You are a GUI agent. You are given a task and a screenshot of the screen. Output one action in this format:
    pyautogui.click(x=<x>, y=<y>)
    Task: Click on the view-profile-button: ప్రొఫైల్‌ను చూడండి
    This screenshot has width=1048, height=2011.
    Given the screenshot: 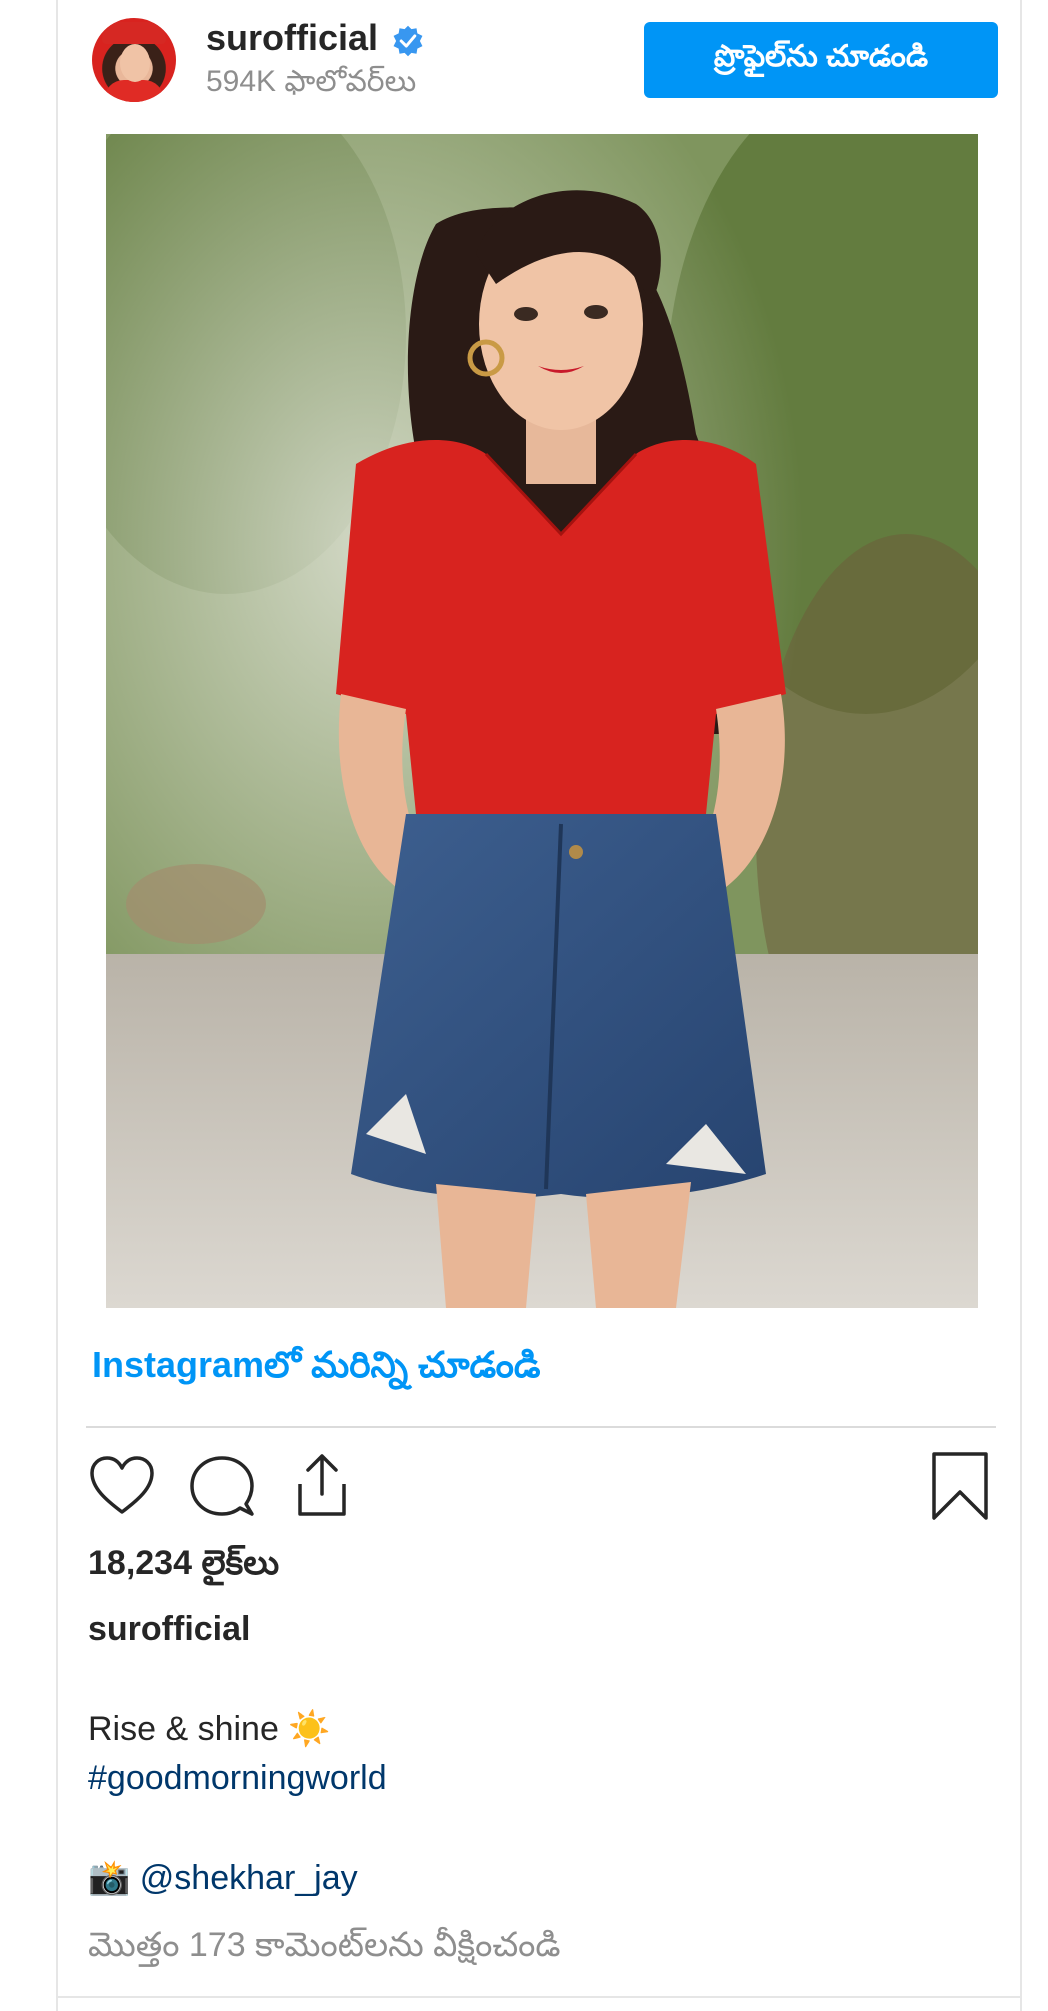 What is the action you would take?
    pyautogui.click(x=821, y=60)
    